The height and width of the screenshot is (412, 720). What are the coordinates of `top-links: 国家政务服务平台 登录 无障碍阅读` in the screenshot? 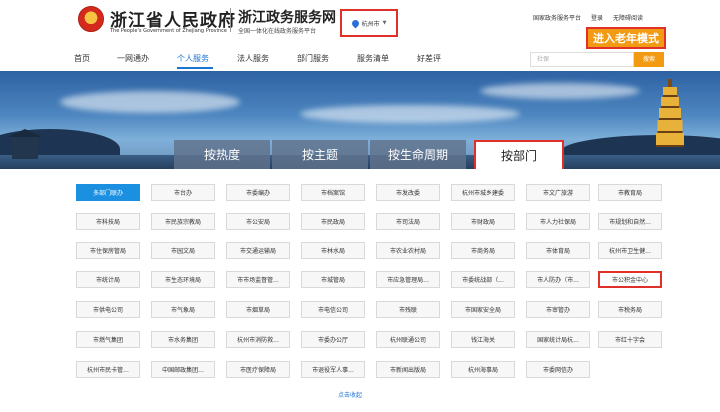 It's located at (588, 17).